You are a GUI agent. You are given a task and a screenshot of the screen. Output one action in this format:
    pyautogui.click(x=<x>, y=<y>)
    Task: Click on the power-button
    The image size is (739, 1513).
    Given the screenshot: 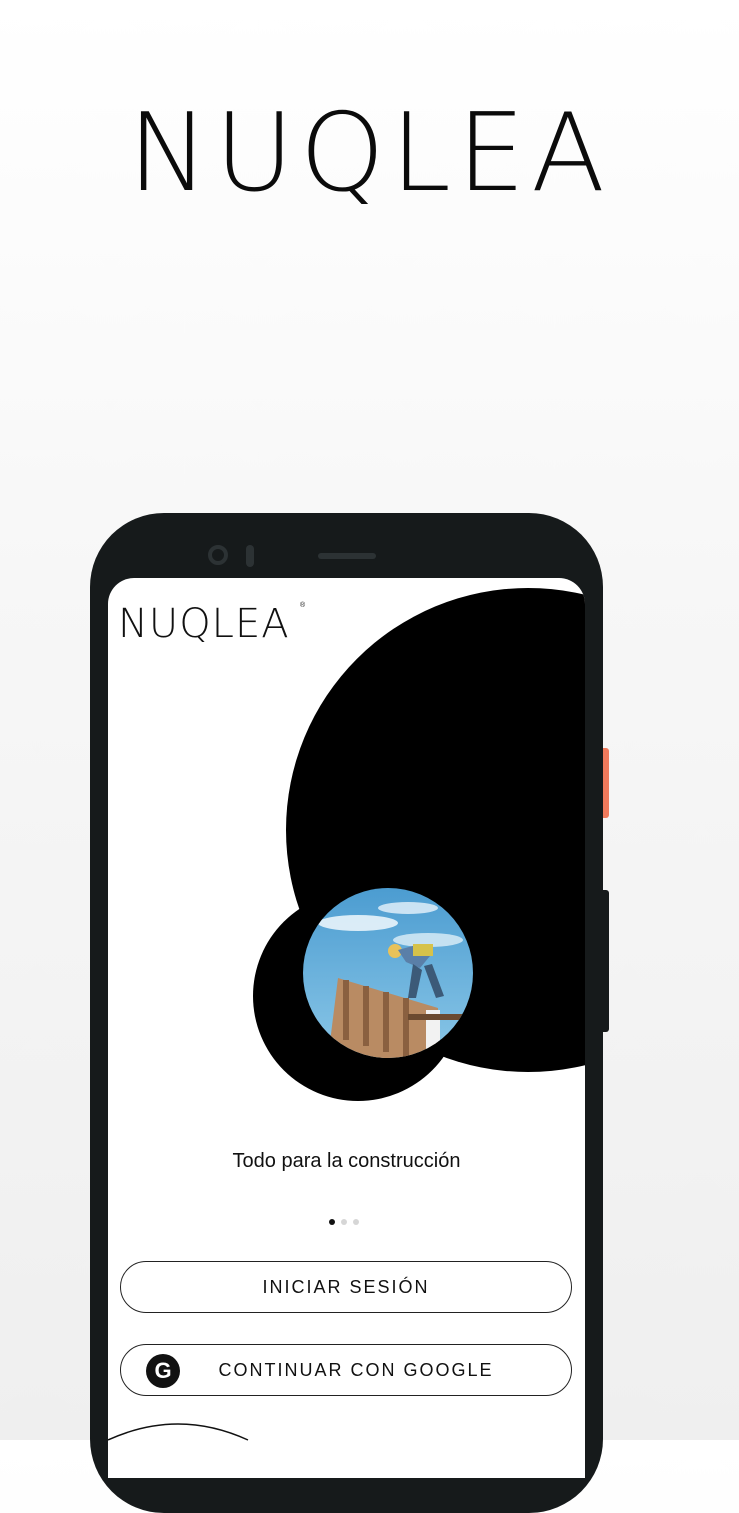 What is the action you would take?
    pyautogui.click(x=606, y=783)
    